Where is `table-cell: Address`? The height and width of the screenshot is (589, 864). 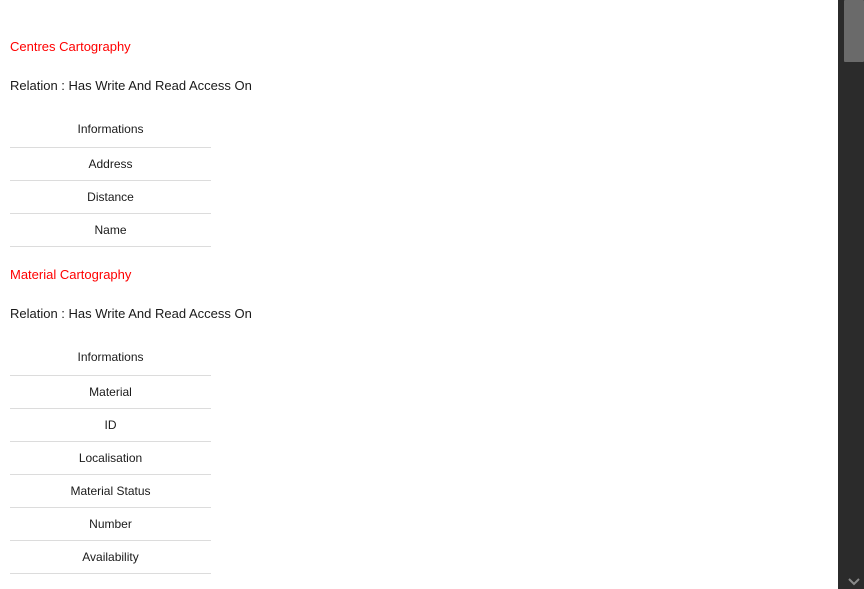
table-cell: Address is located at coordinates (110, 164).